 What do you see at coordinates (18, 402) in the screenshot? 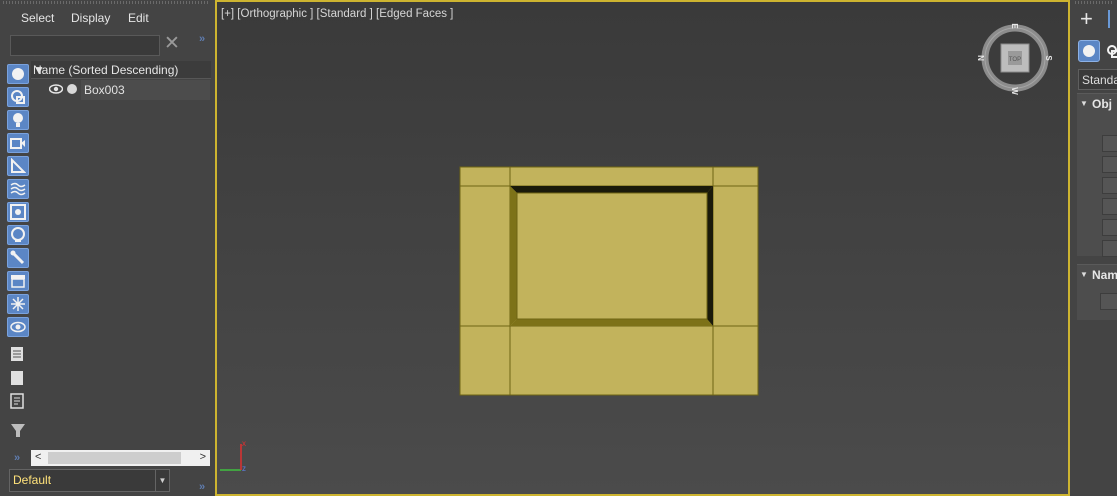
I see `invert-display-icon` at bounding box center [18, 402].